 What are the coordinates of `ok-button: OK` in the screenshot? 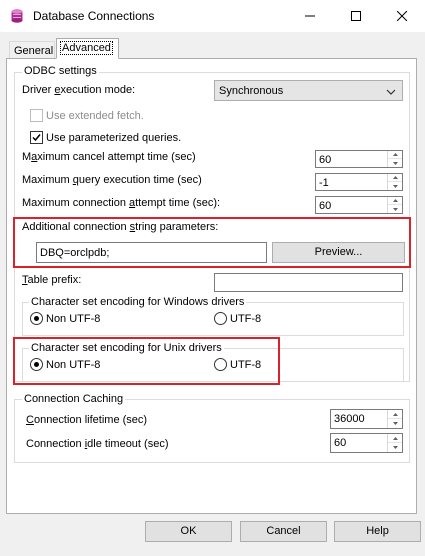 It's located at (188, 531).